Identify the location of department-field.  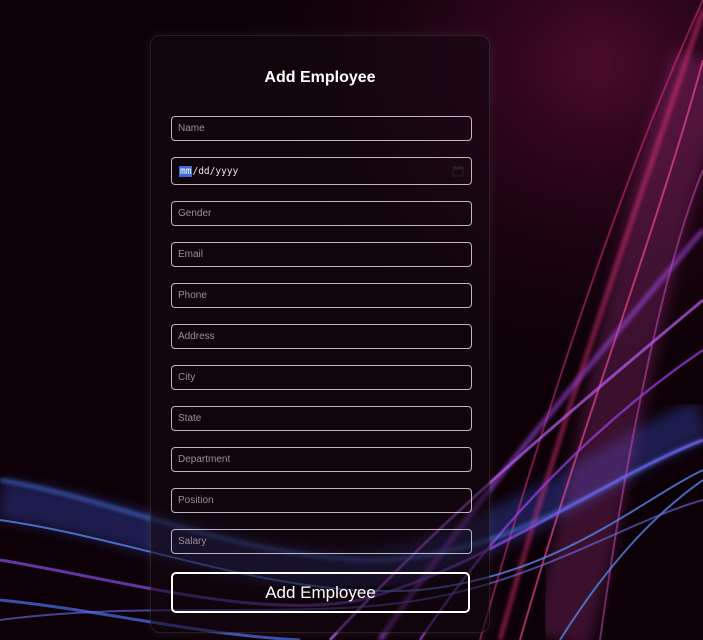
(321, 459).